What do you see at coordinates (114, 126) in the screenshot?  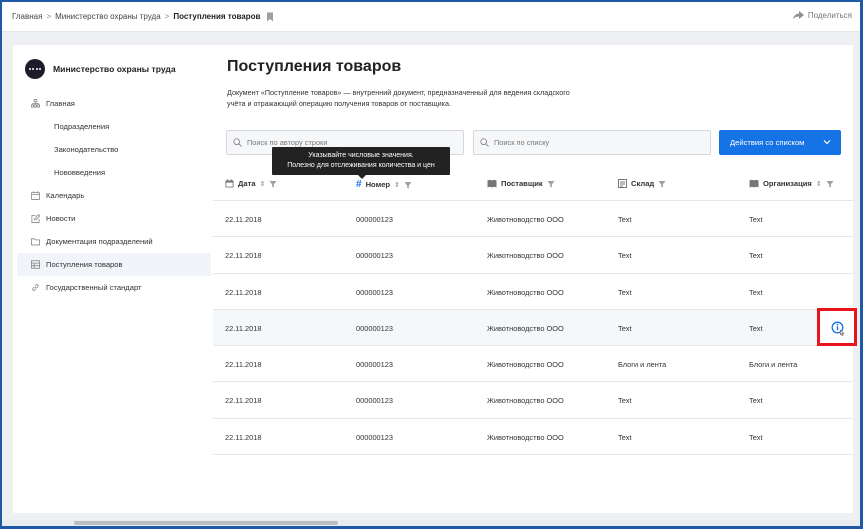 I see `sidebar-item-divisions: Подразделения` at bounding box center [114, 126].